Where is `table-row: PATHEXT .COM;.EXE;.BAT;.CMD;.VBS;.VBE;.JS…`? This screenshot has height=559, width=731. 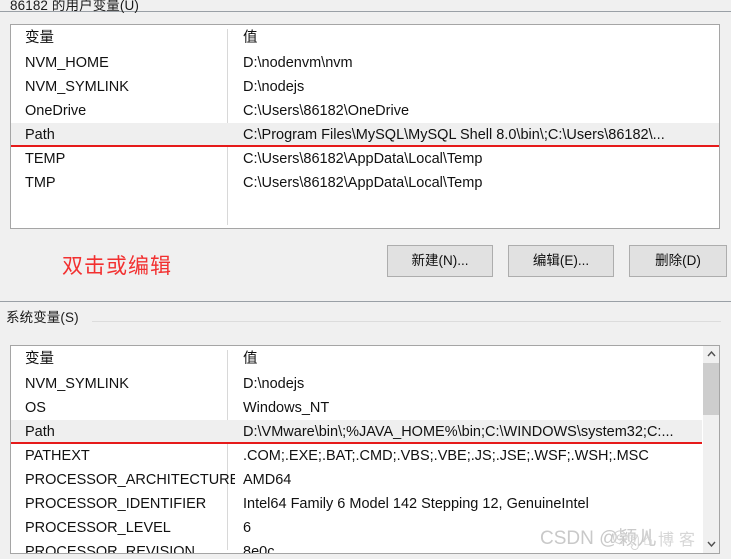 table-row: PATHEXT .COM;.EXE;.BAT;.CMD;.VBS;.VBE;.JS… is located at coordinates (365, 456).